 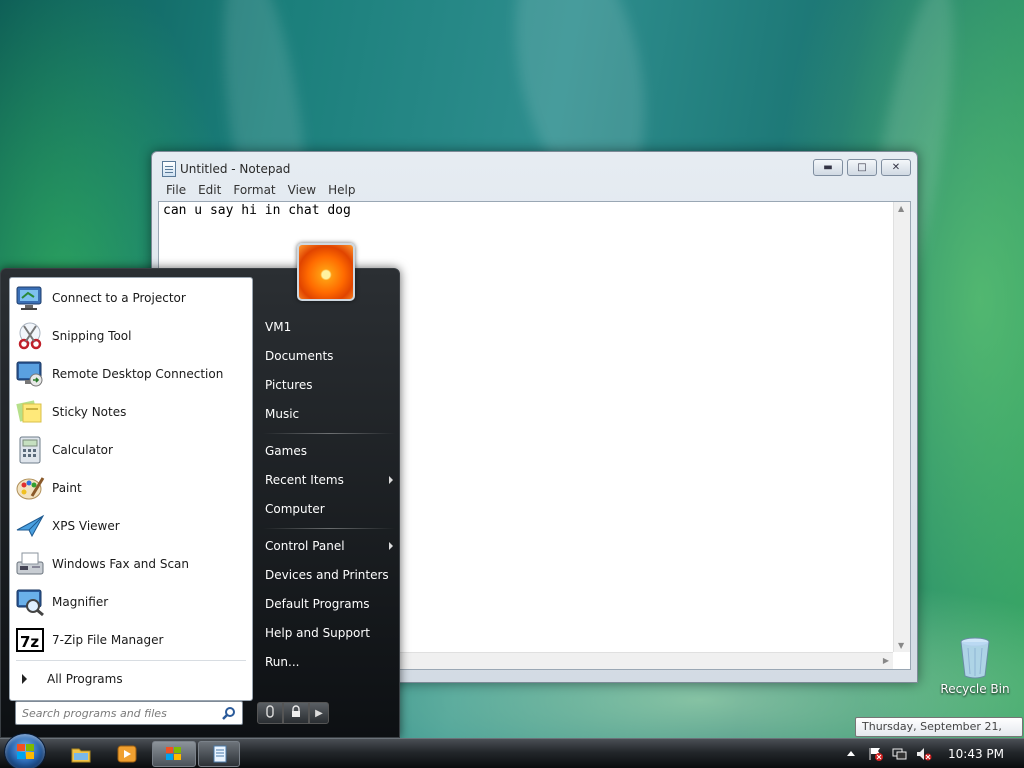 What do you see at coordinates (132, 602) in the screenshot?
I see `start-item-magnifier: Magnifier` at bounding box center [132, 602].